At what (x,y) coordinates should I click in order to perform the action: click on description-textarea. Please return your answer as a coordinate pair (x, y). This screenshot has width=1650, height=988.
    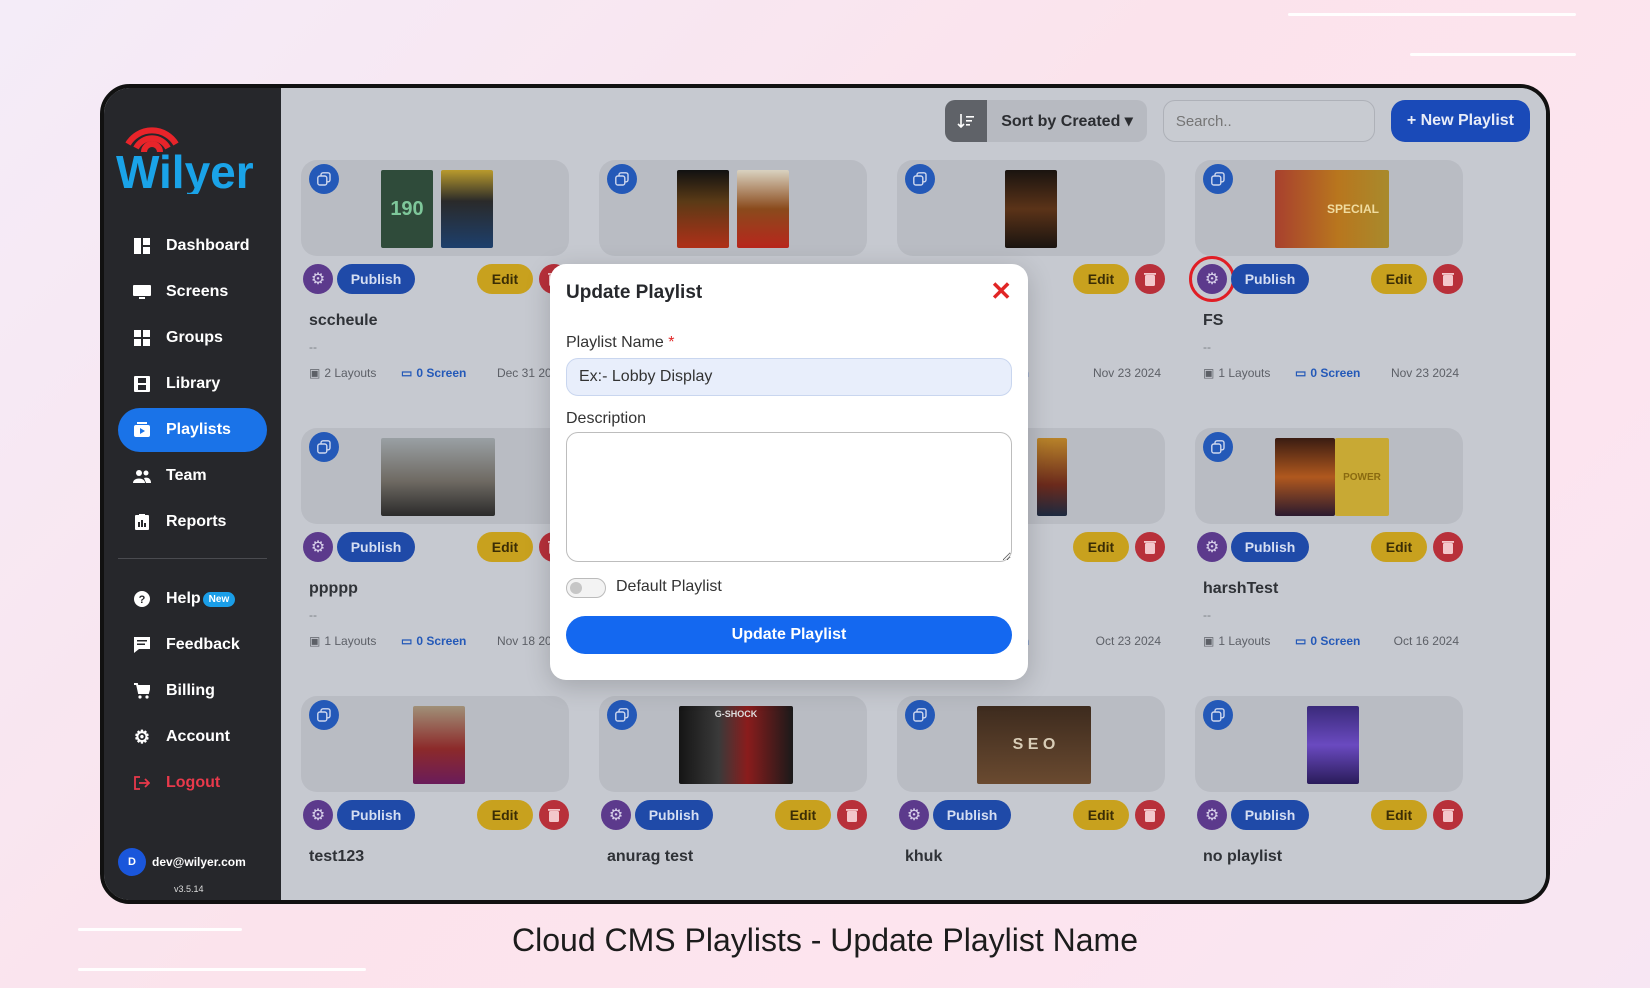
    Looking at the image, I should click on (789, 497).